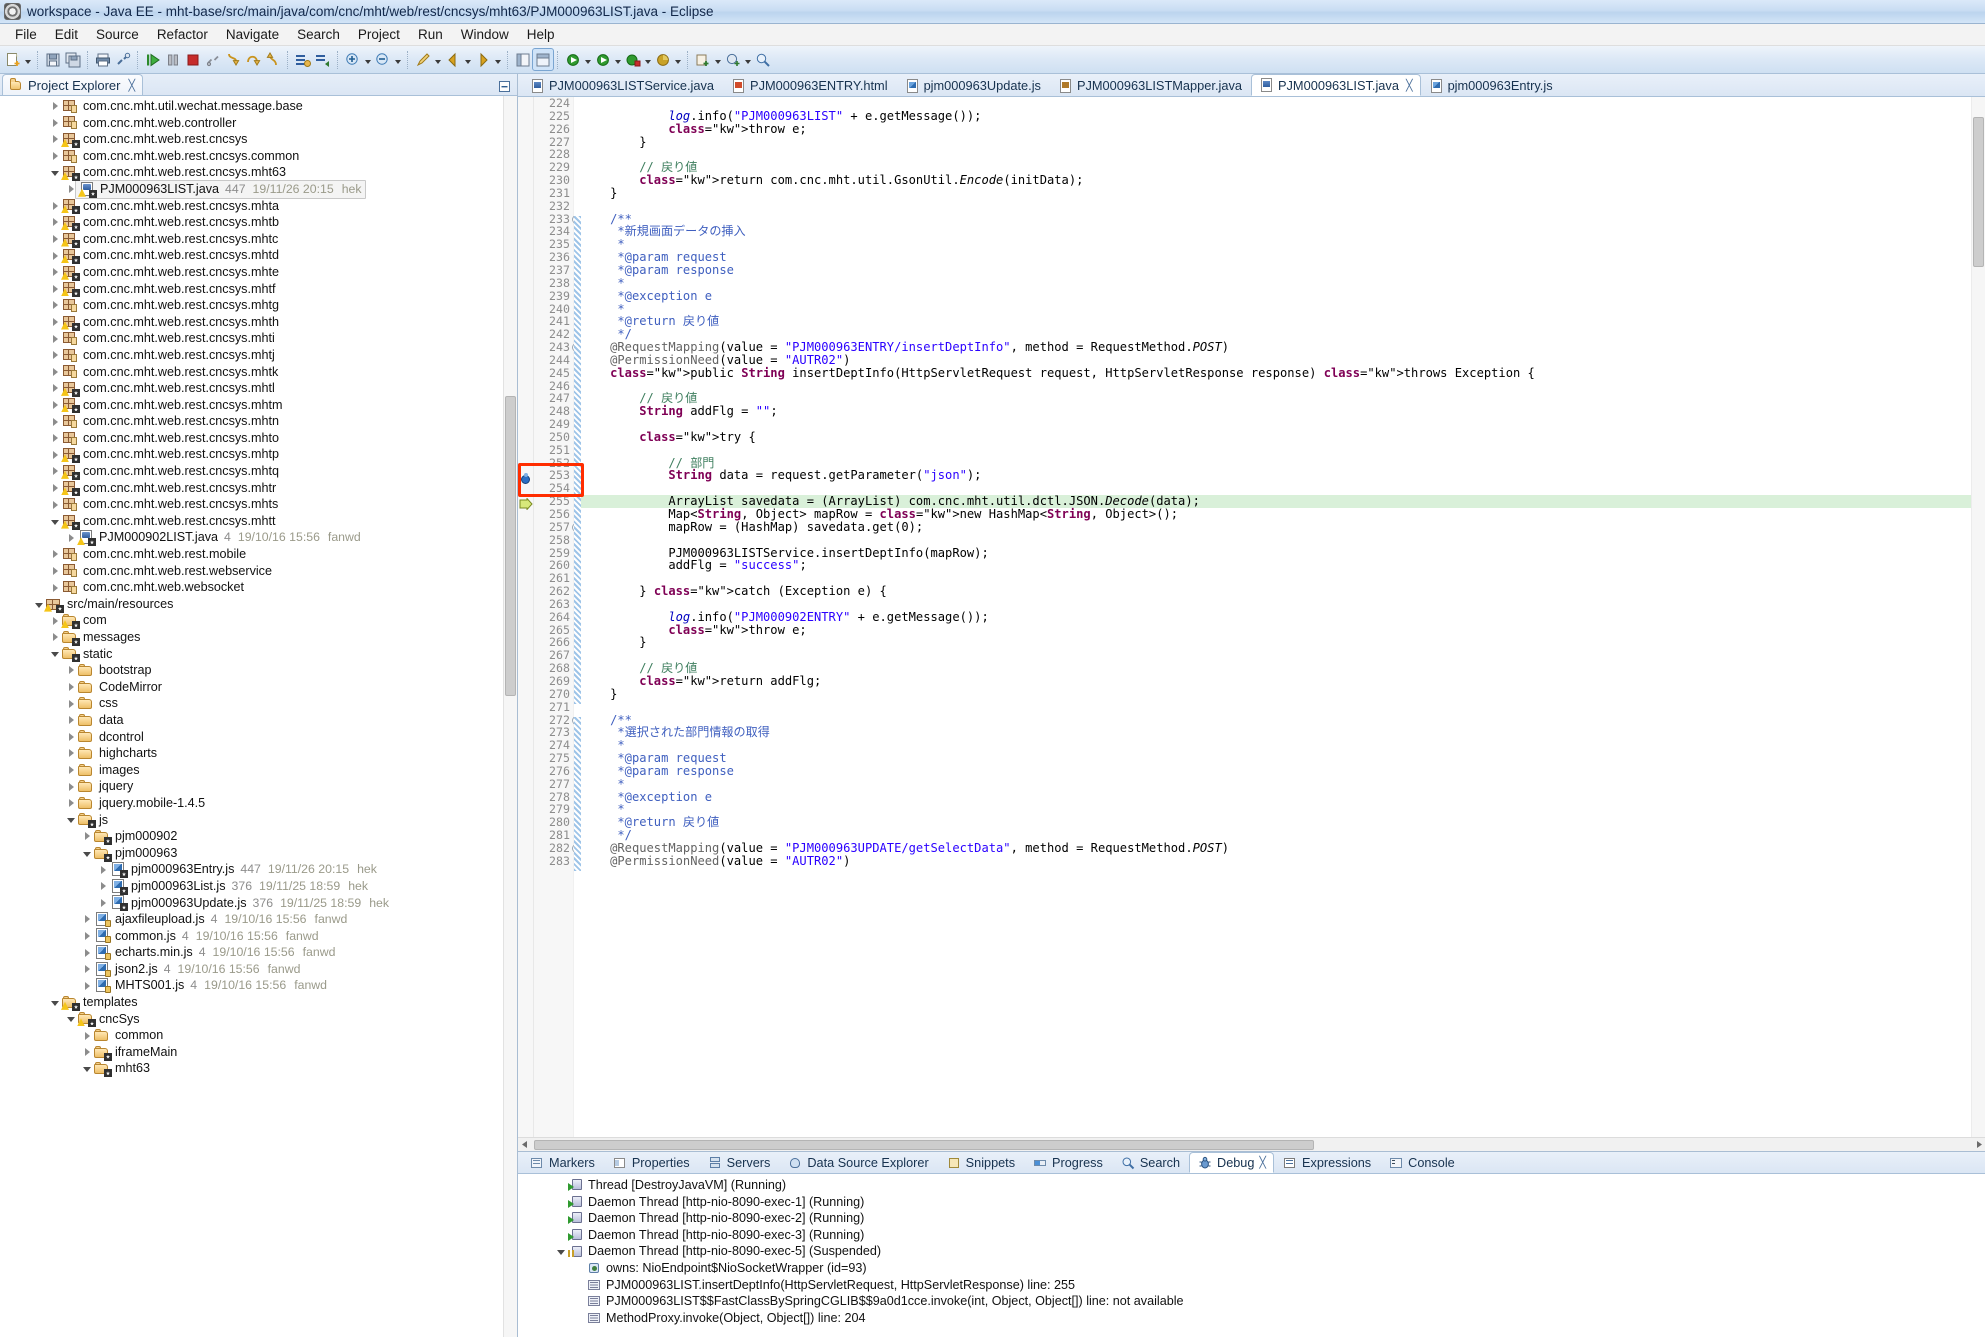 Image resolution: width=1985 pixels, height=1337 pixels. Describe the element at coordinates (1978, 1144) in the screenshot. I see `scroll-right-arrow` at that location.